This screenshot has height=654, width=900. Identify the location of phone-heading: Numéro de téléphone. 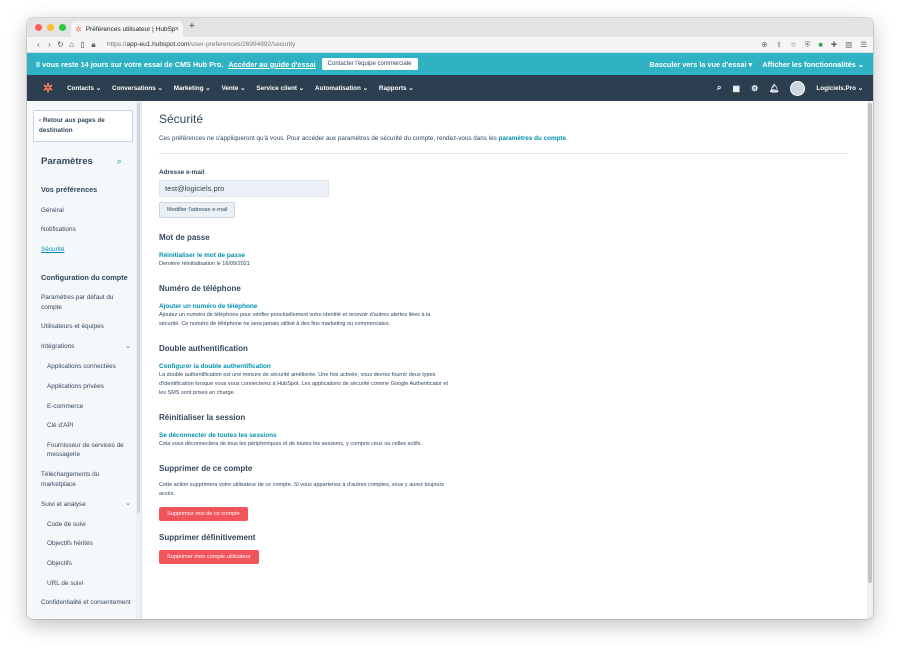
(200, 288).